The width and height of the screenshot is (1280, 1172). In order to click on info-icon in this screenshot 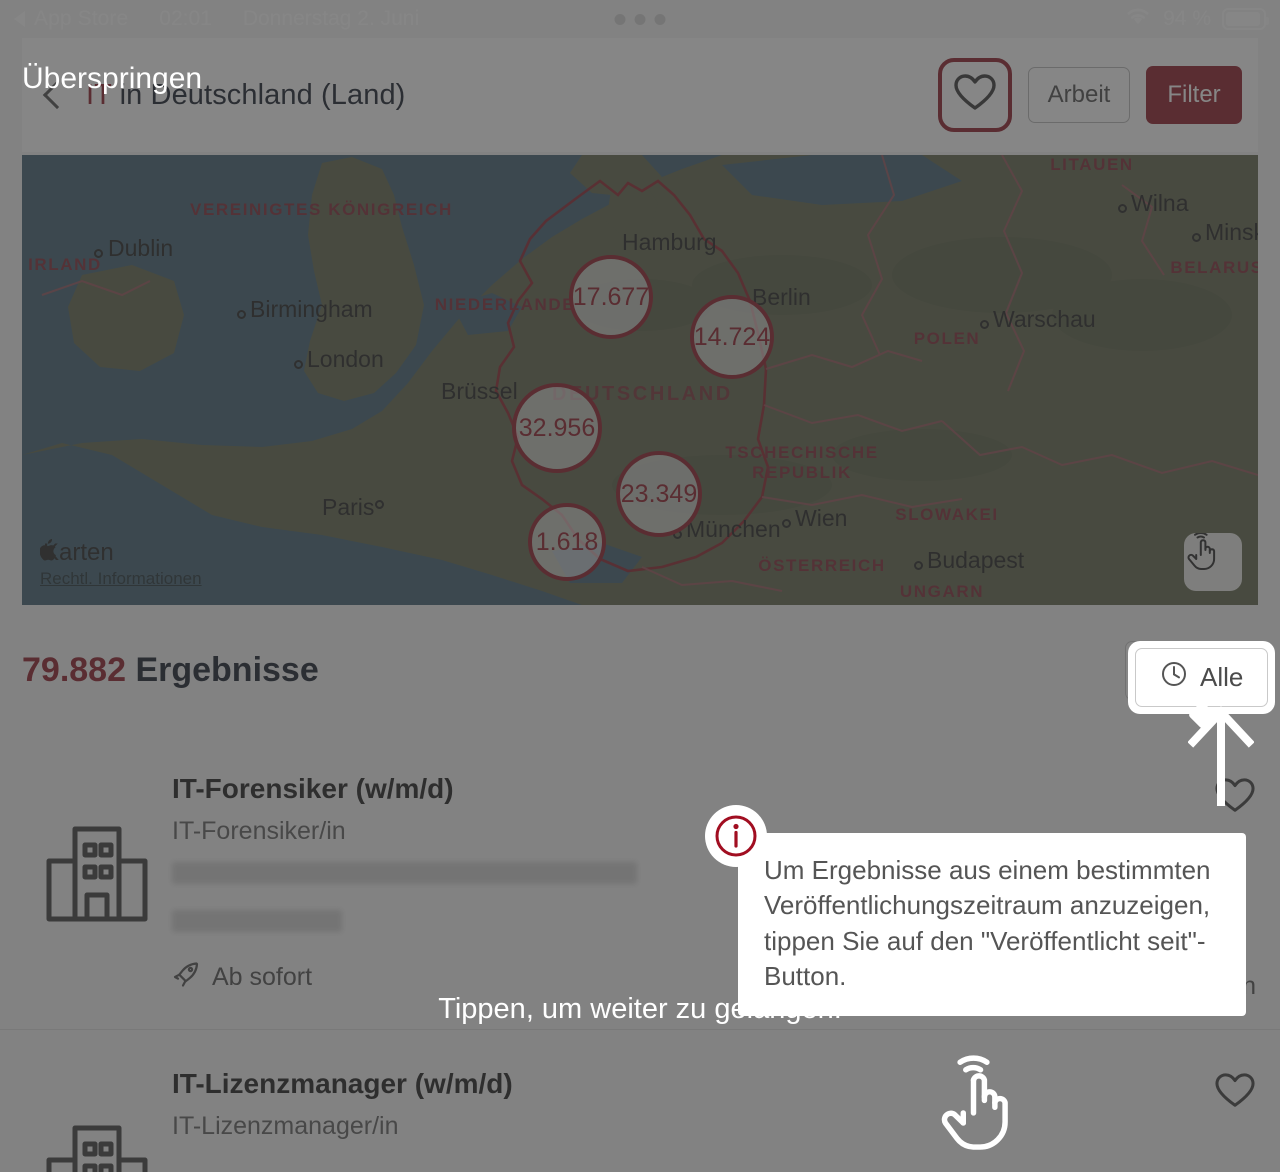, I will do `click(736, 836)`.